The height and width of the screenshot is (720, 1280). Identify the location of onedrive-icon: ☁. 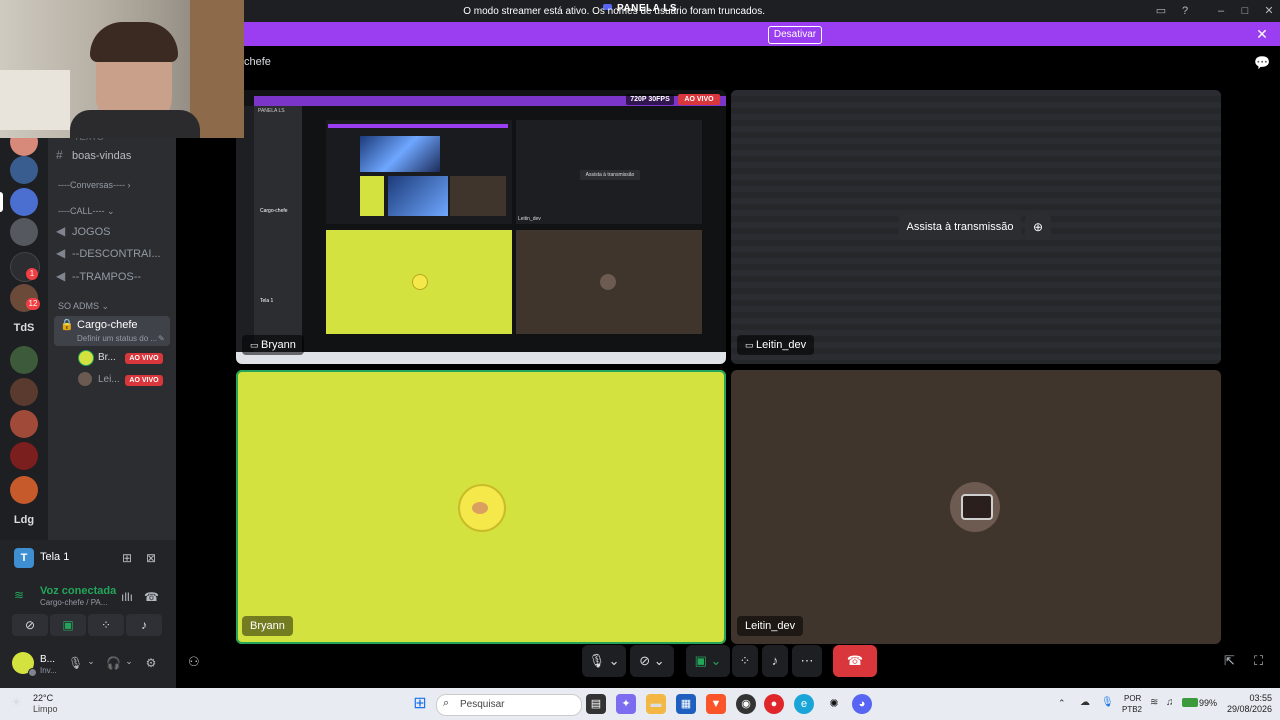
(1085, 702).